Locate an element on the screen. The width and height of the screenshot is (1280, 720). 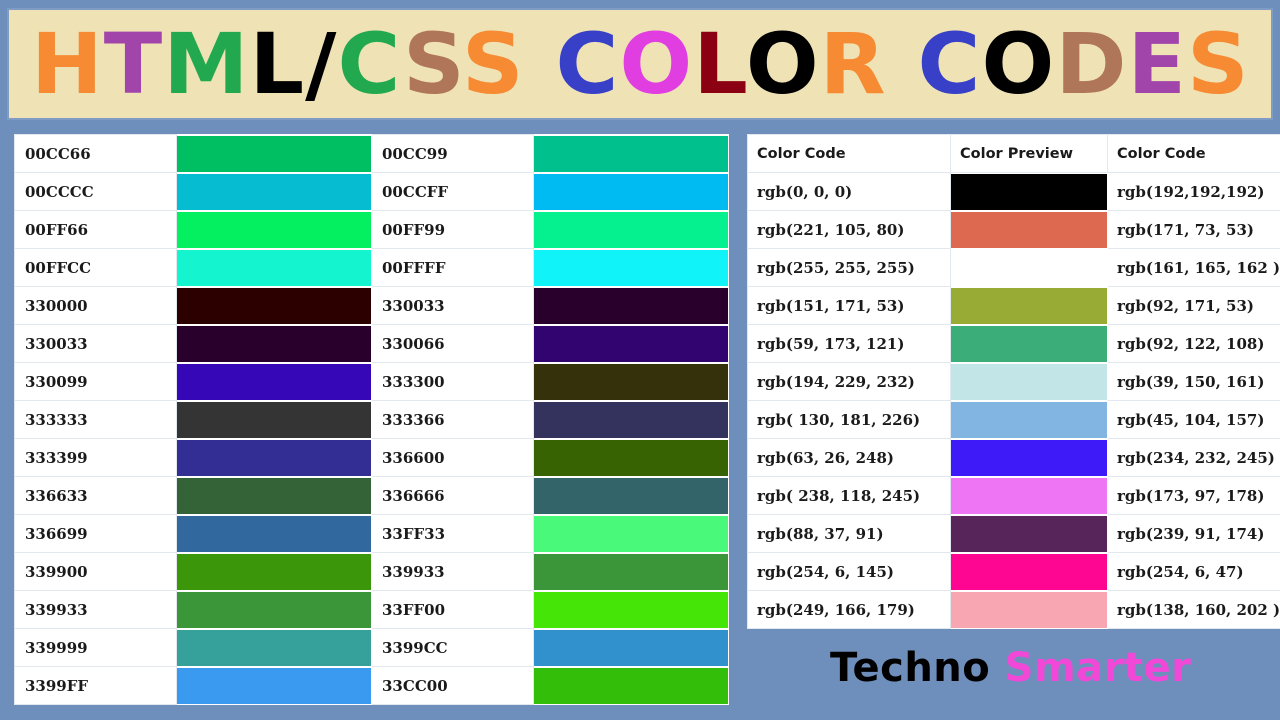
header-color-code-left: Color Code is located at coordinates (849, 153).